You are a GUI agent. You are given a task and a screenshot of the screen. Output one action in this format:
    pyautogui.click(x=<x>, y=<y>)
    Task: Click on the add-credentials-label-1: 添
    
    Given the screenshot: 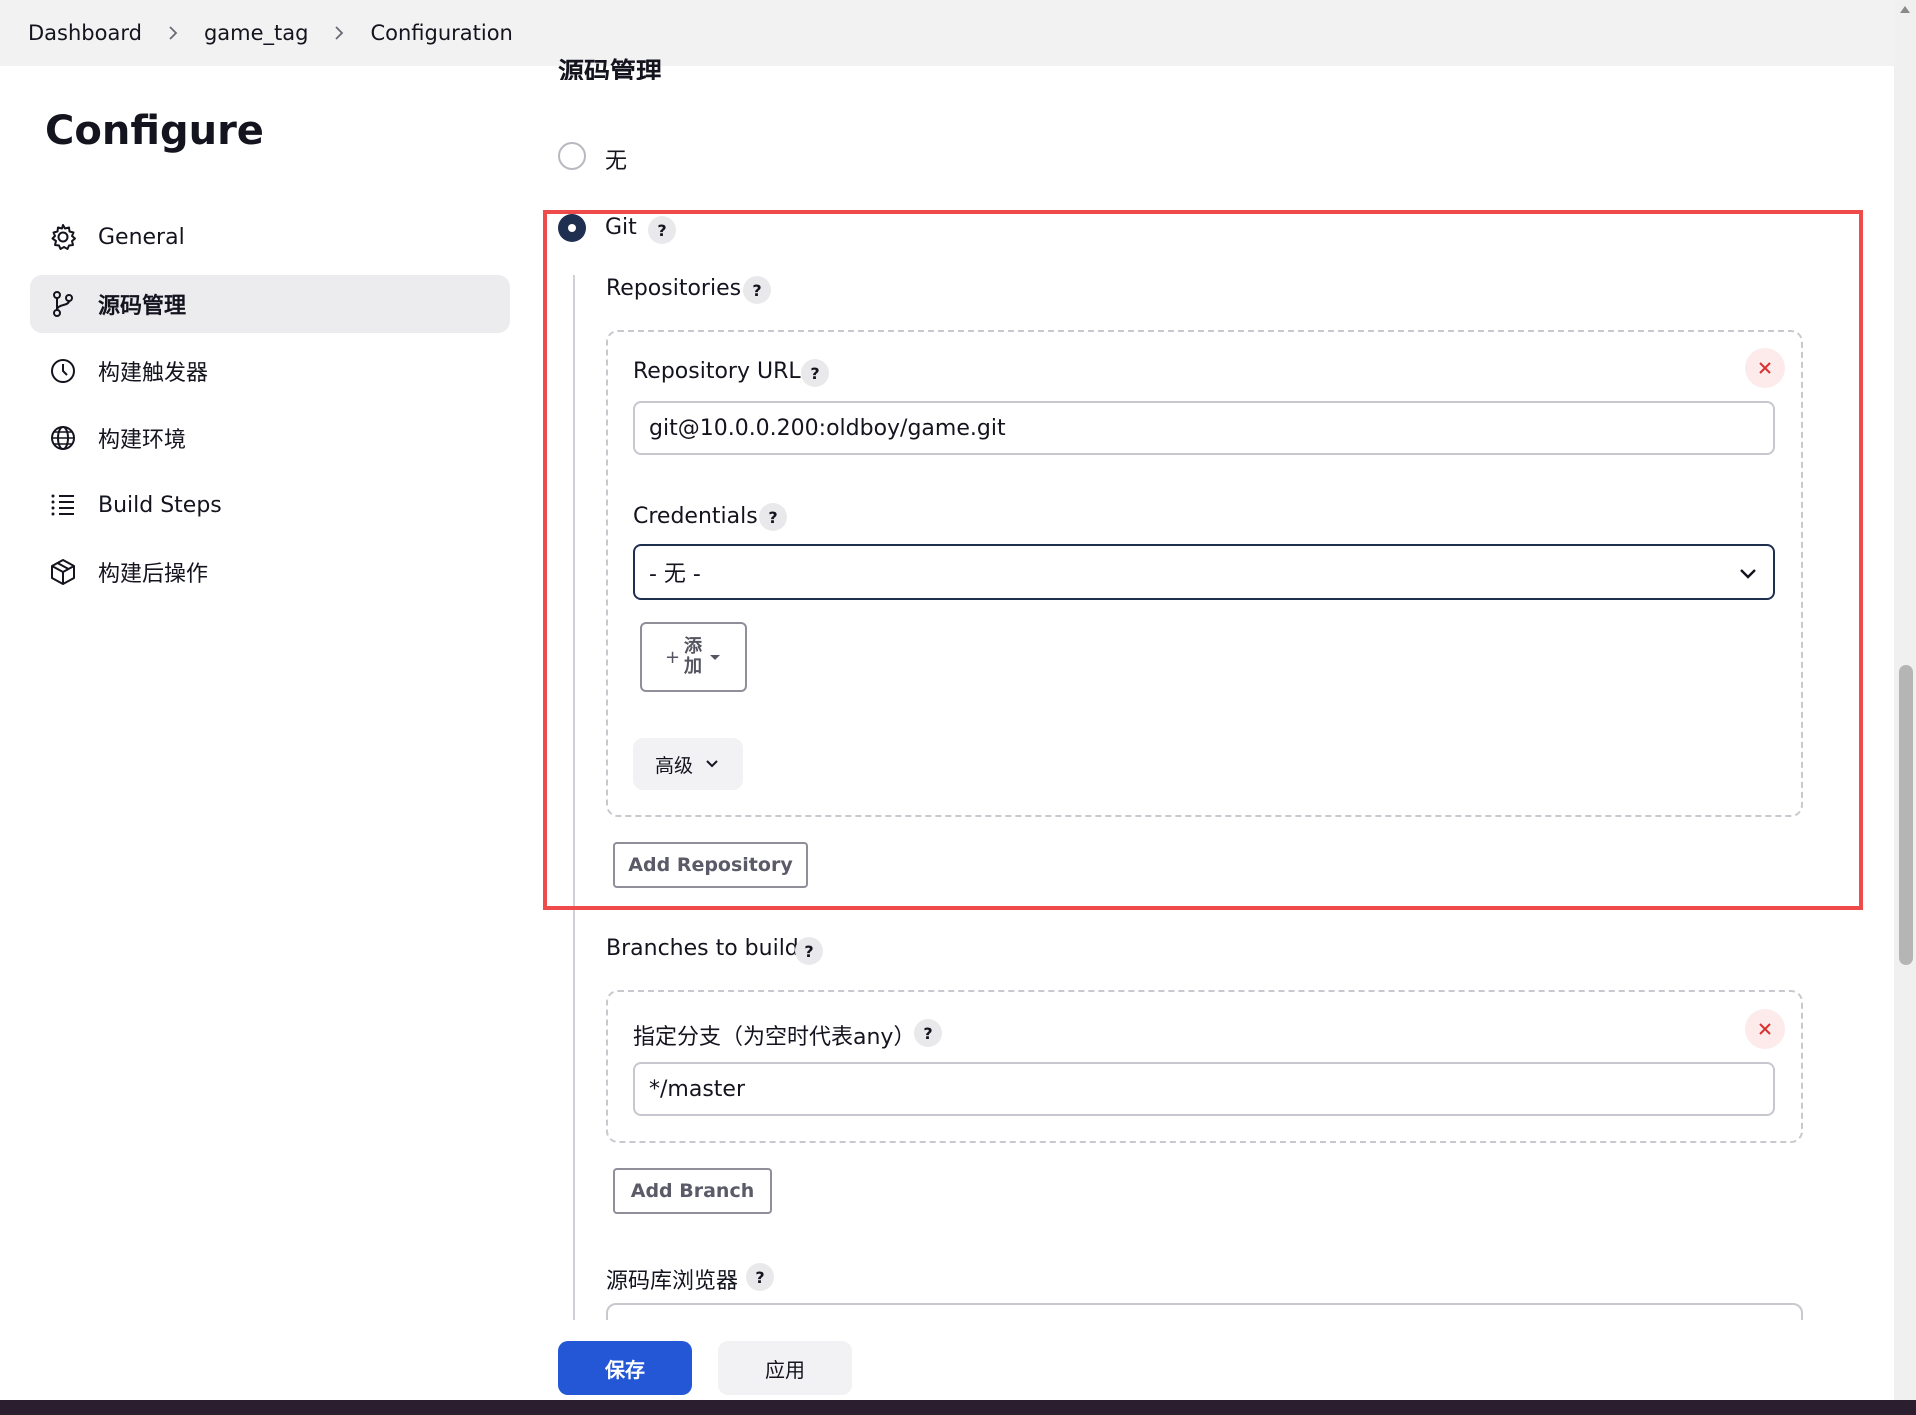 What is the action you would take?
    pyautogui.click(x=693, y=646)
    